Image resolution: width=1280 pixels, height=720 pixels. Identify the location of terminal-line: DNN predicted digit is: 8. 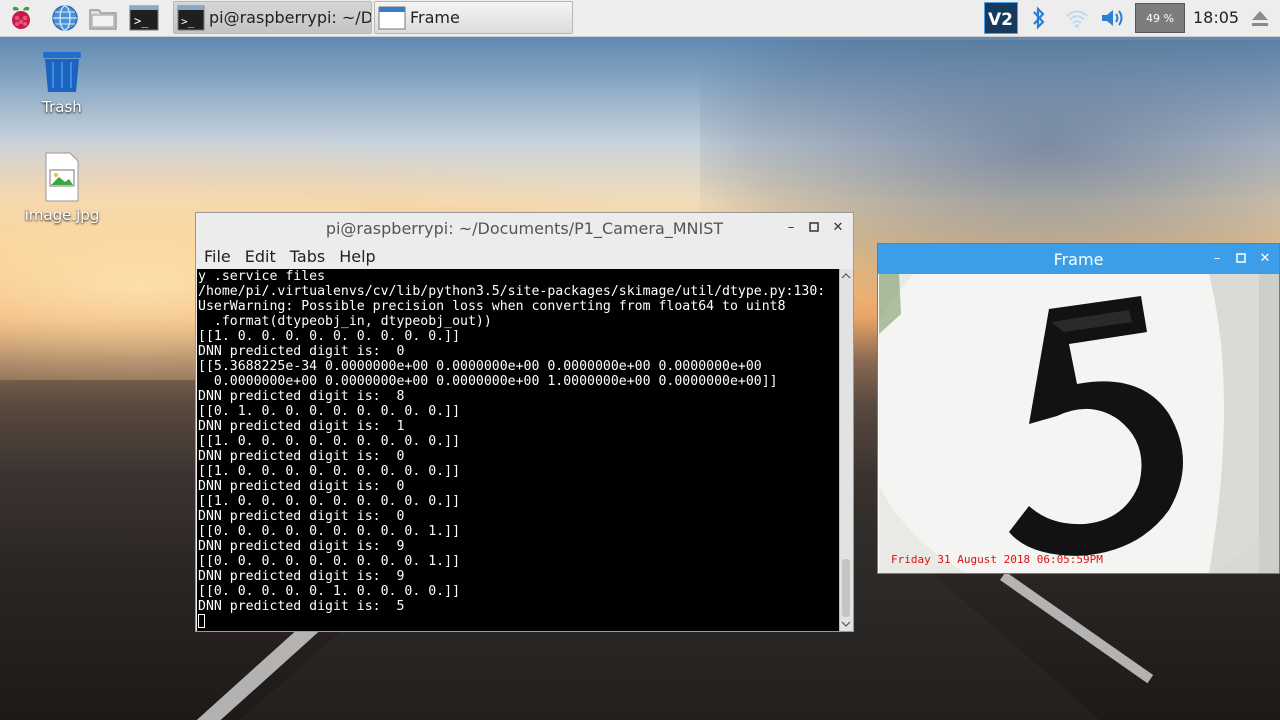
(301, 396).